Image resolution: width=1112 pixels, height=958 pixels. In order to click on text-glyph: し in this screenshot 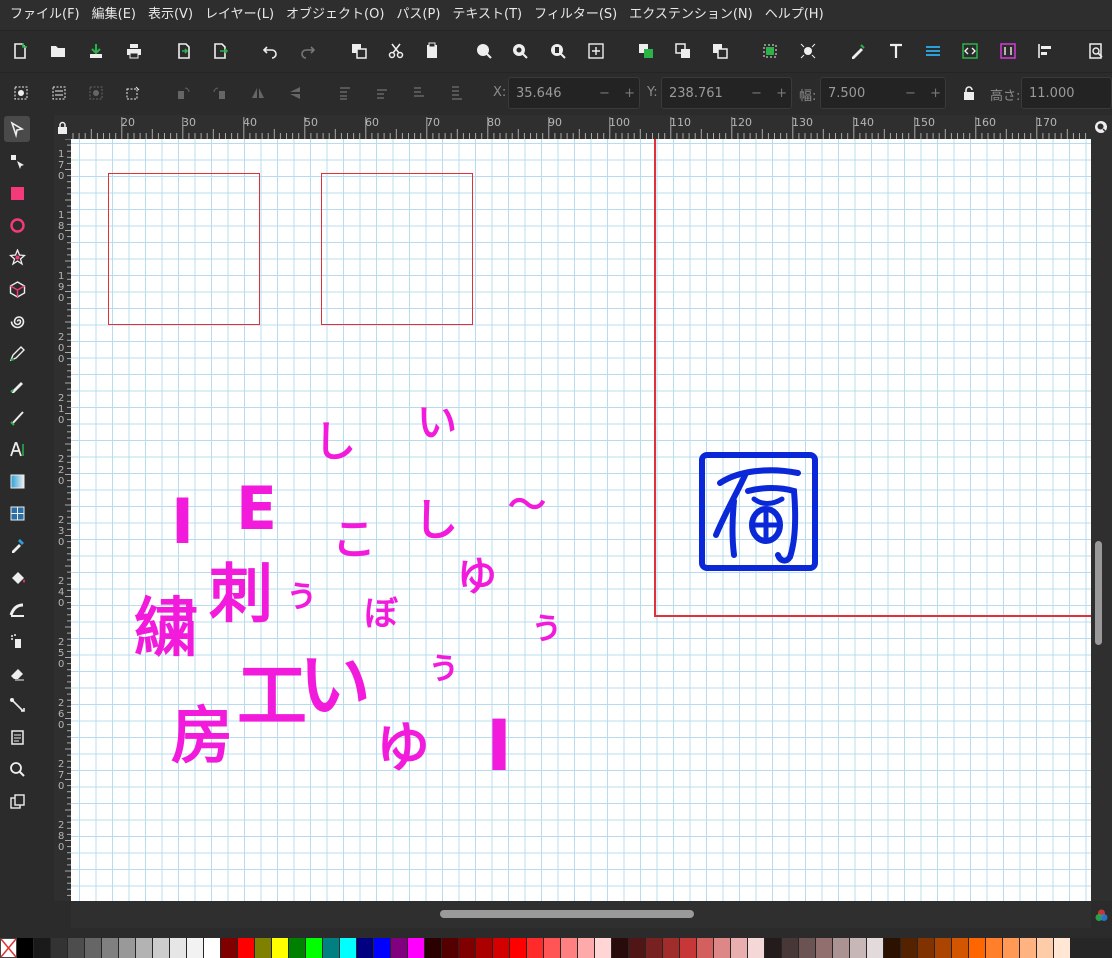, I will do `click(335, 442)`.